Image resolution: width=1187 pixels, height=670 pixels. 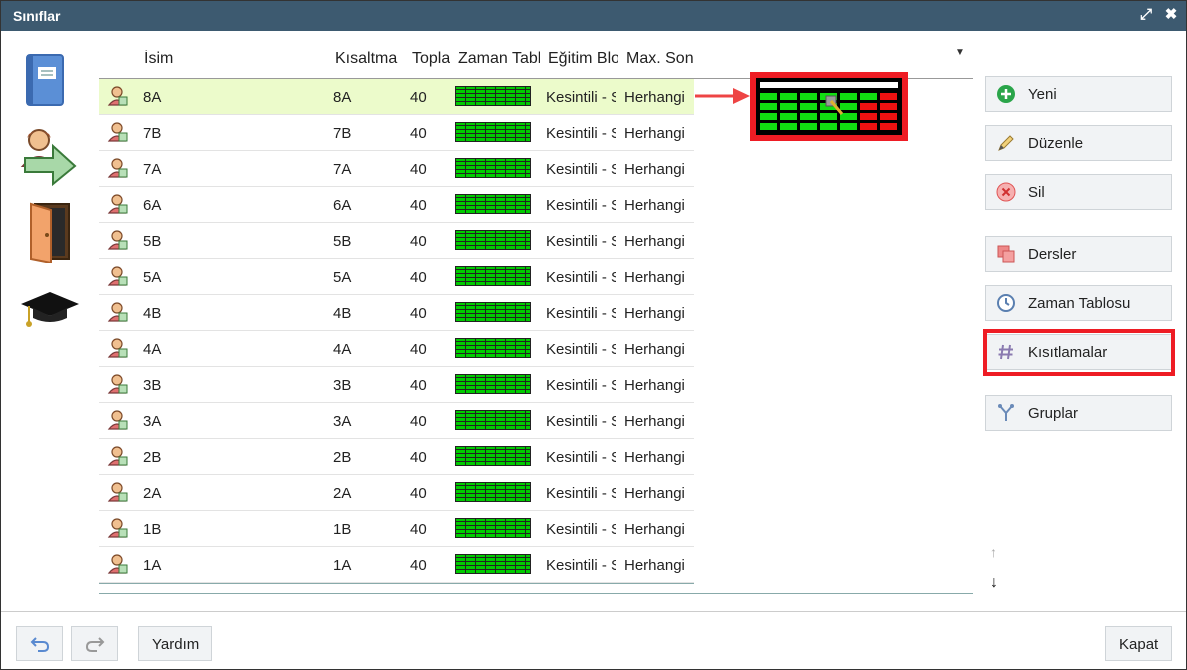 I want to click on class-short-name: 7A, so click(x=342, y=169).